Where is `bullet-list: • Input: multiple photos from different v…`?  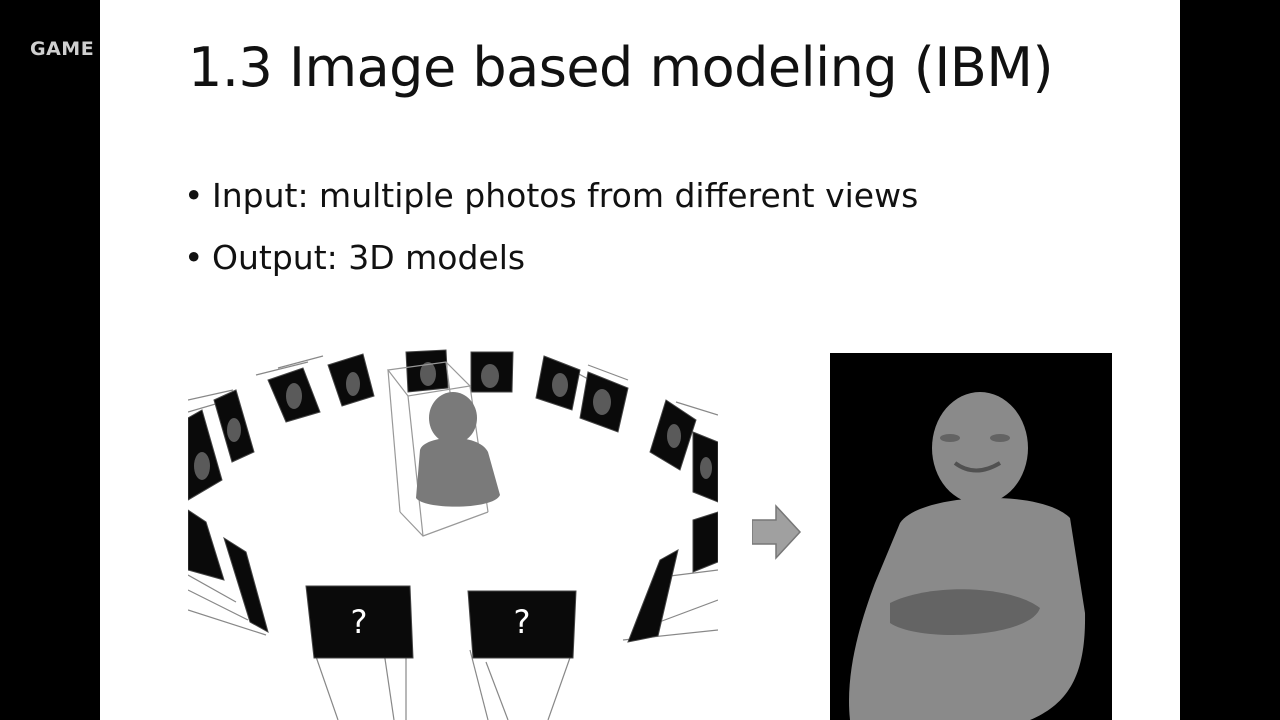
bullet-list: • Input: multiple photos from different v… is located at coordinates (551, 232).